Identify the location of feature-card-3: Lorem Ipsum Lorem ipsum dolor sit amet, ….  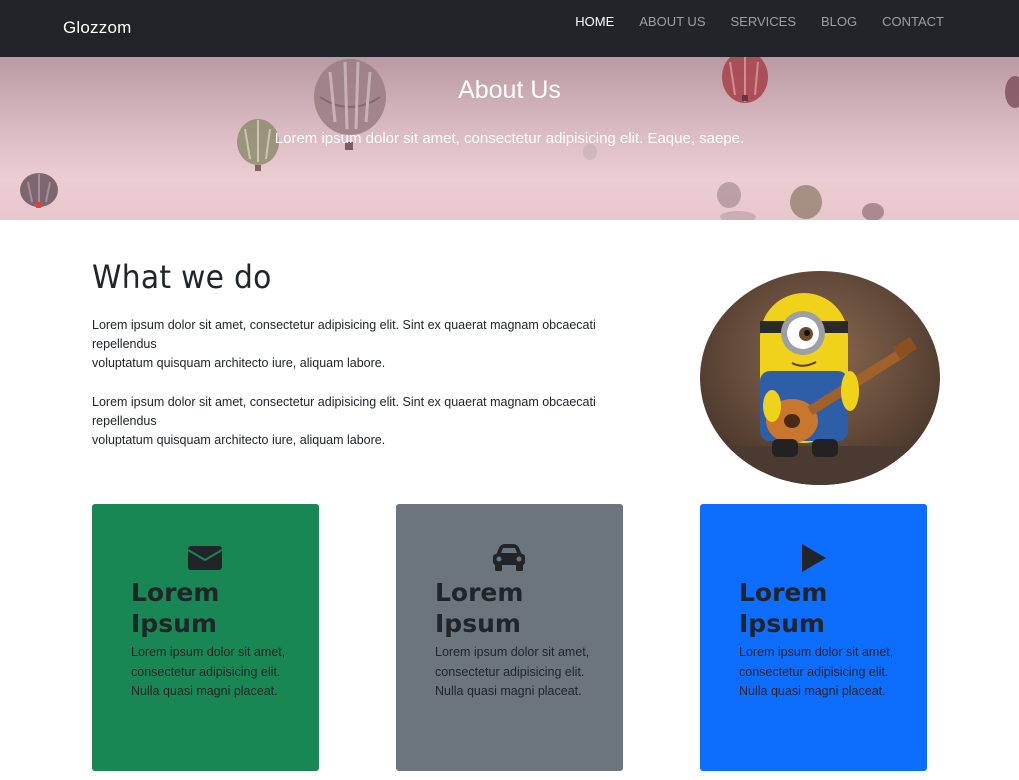
(813, 637).